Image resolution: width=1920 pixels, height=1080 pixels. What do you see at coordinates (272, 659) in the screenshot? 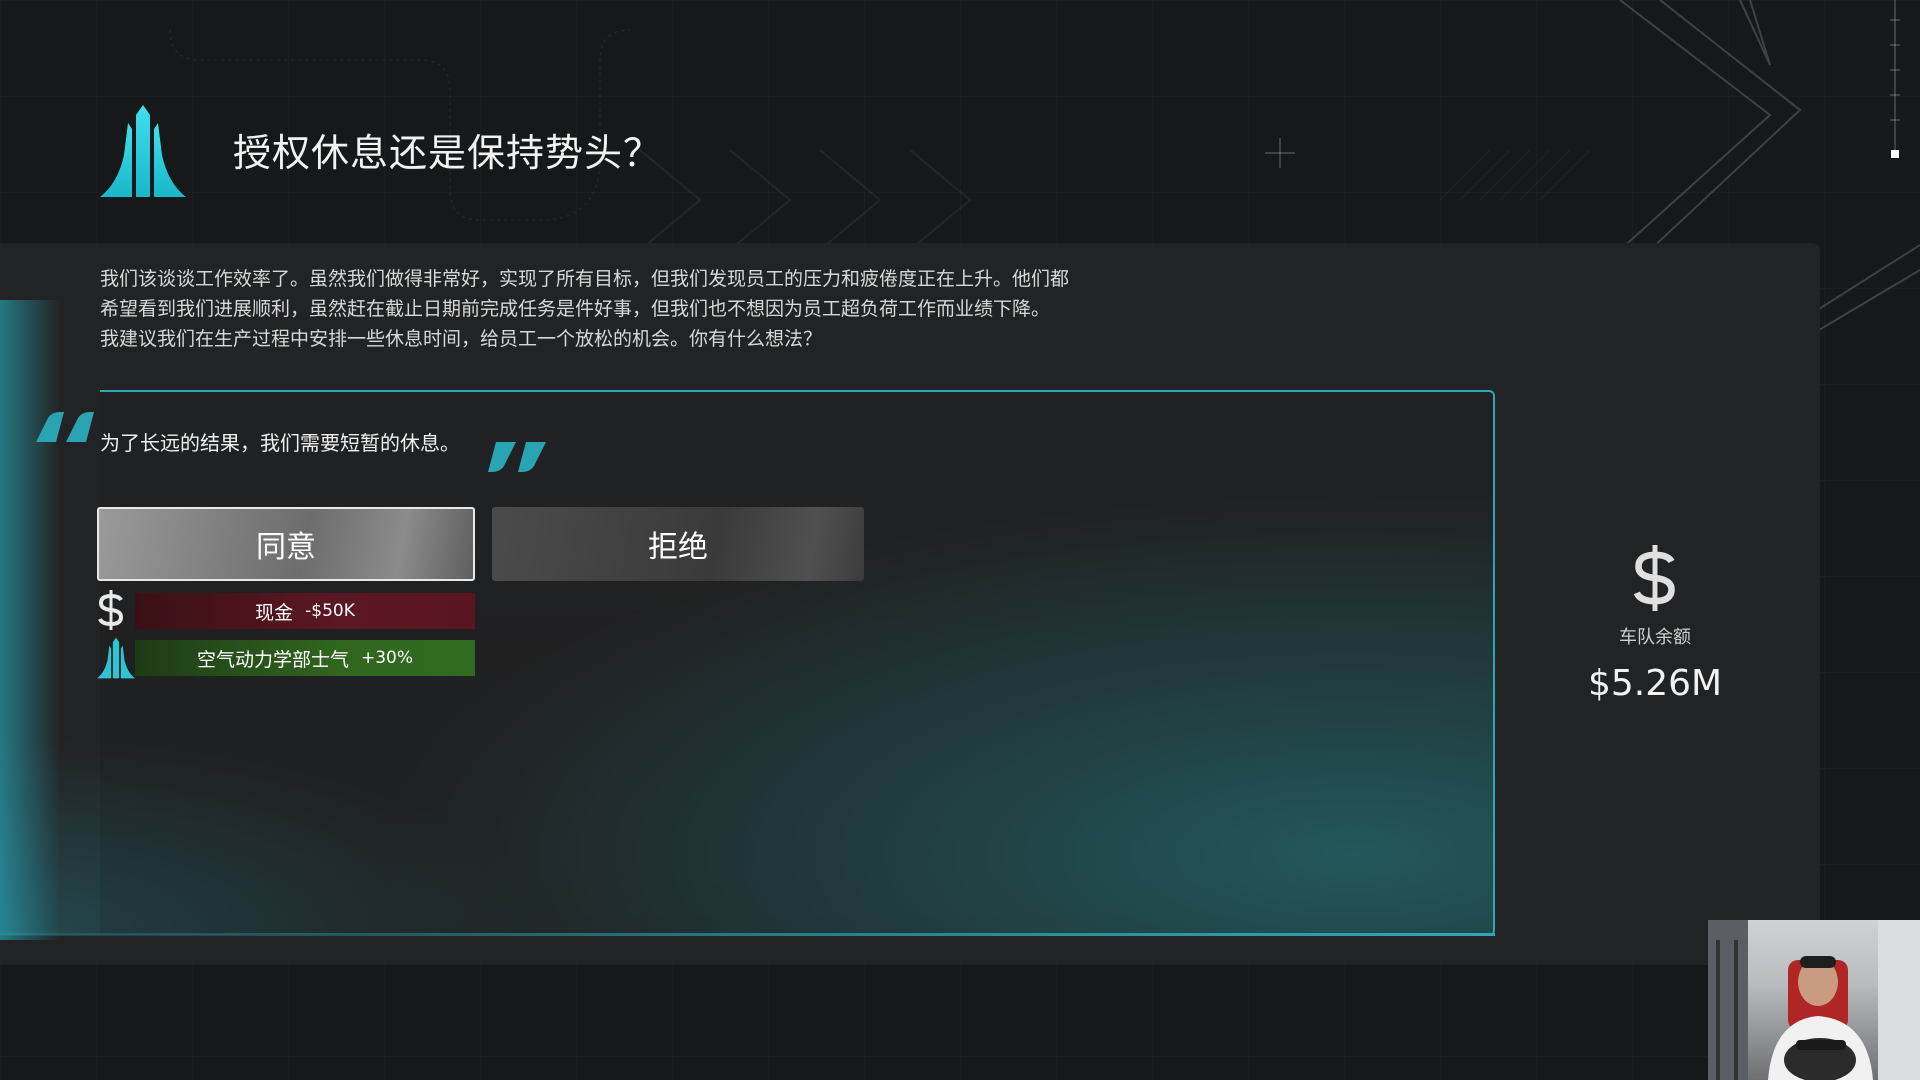
I see `morale-effect-label: 空气动力学部士气` at bounding box center [272, 659].